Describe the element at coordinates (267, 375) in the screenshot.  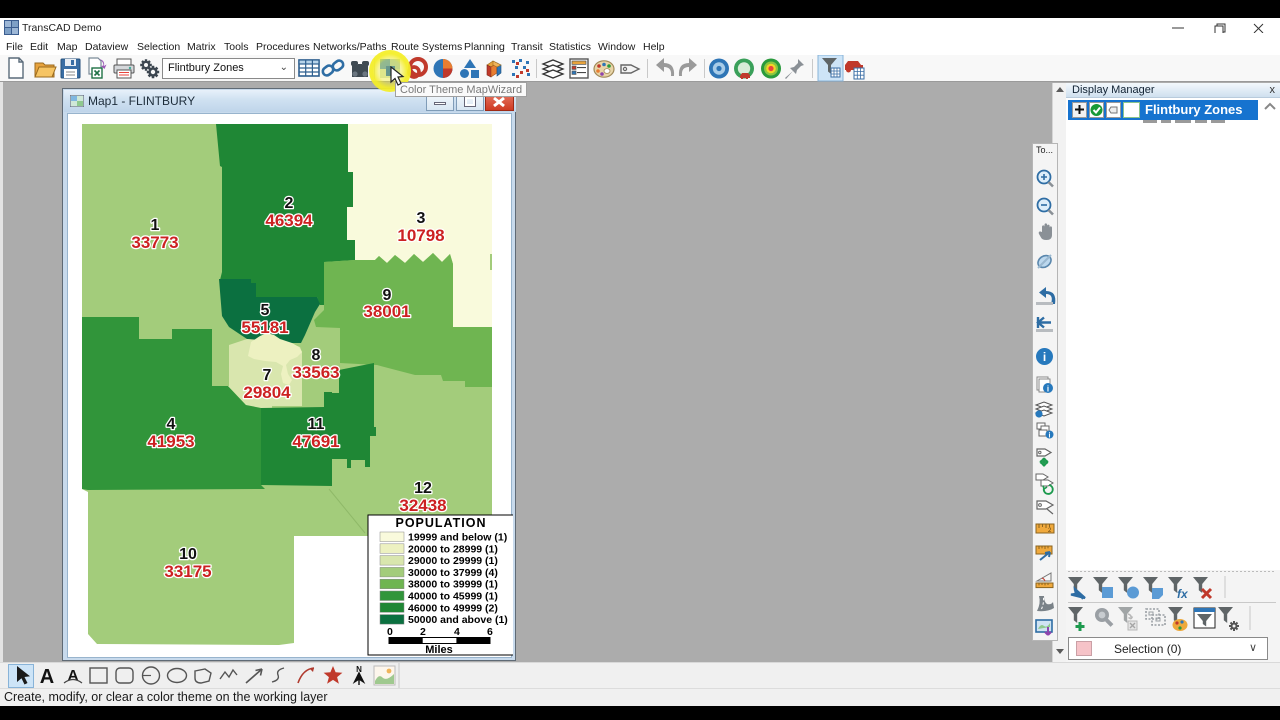
I see `svg-text: 7` at that location.